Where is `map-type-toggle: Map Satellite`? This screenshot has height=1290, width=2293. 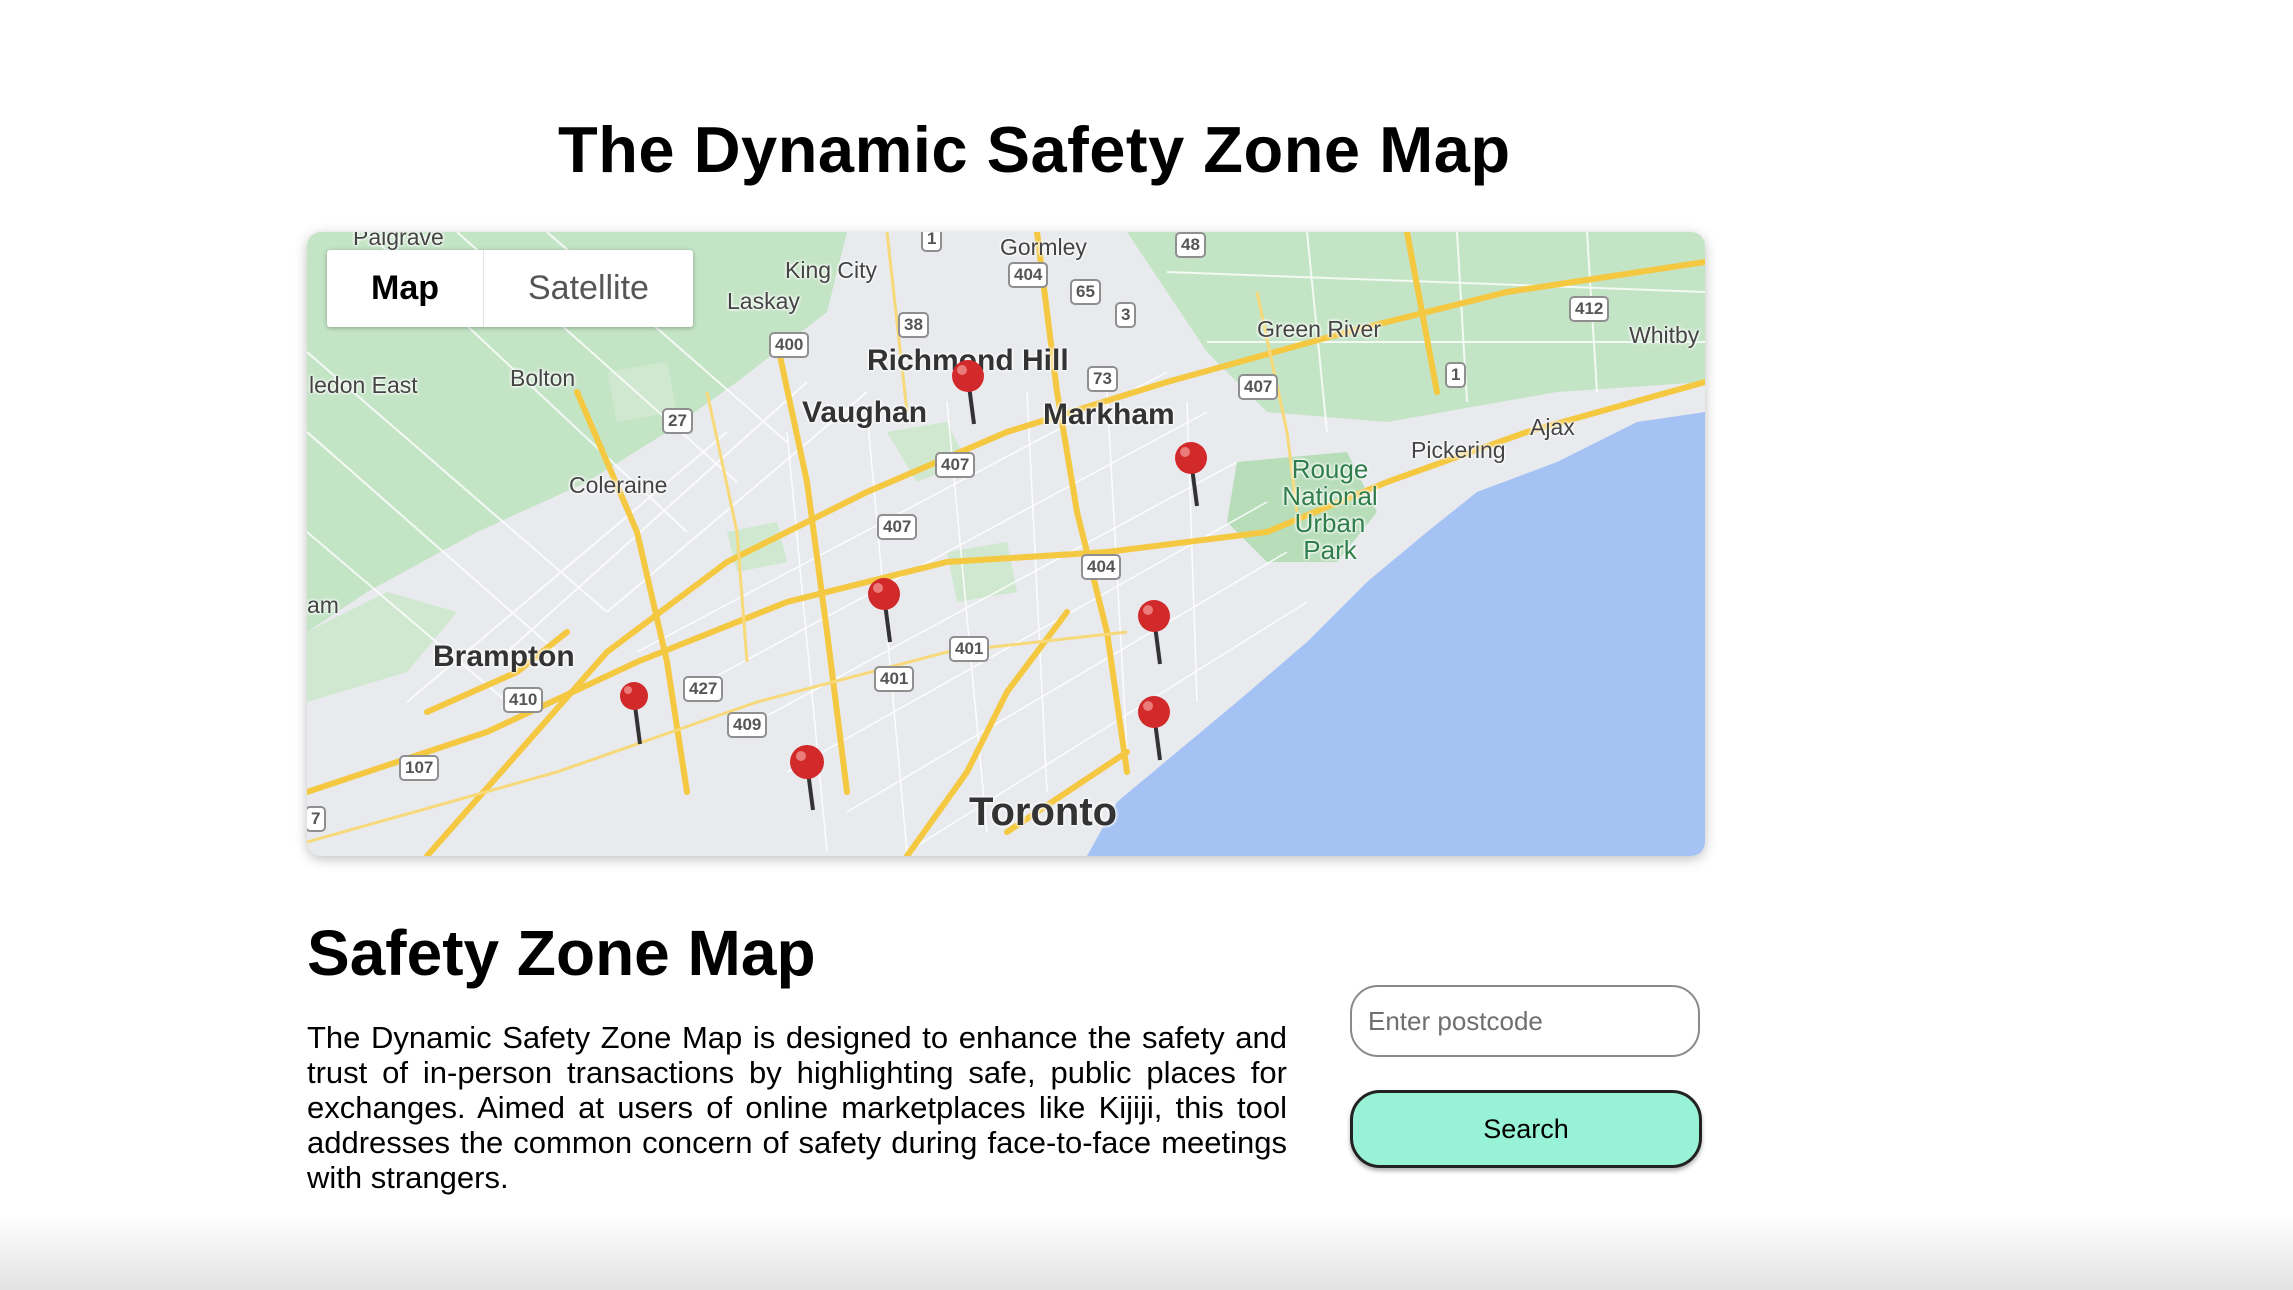 map-type-toggle: Map Satellite is located at coordinates (510, 288).